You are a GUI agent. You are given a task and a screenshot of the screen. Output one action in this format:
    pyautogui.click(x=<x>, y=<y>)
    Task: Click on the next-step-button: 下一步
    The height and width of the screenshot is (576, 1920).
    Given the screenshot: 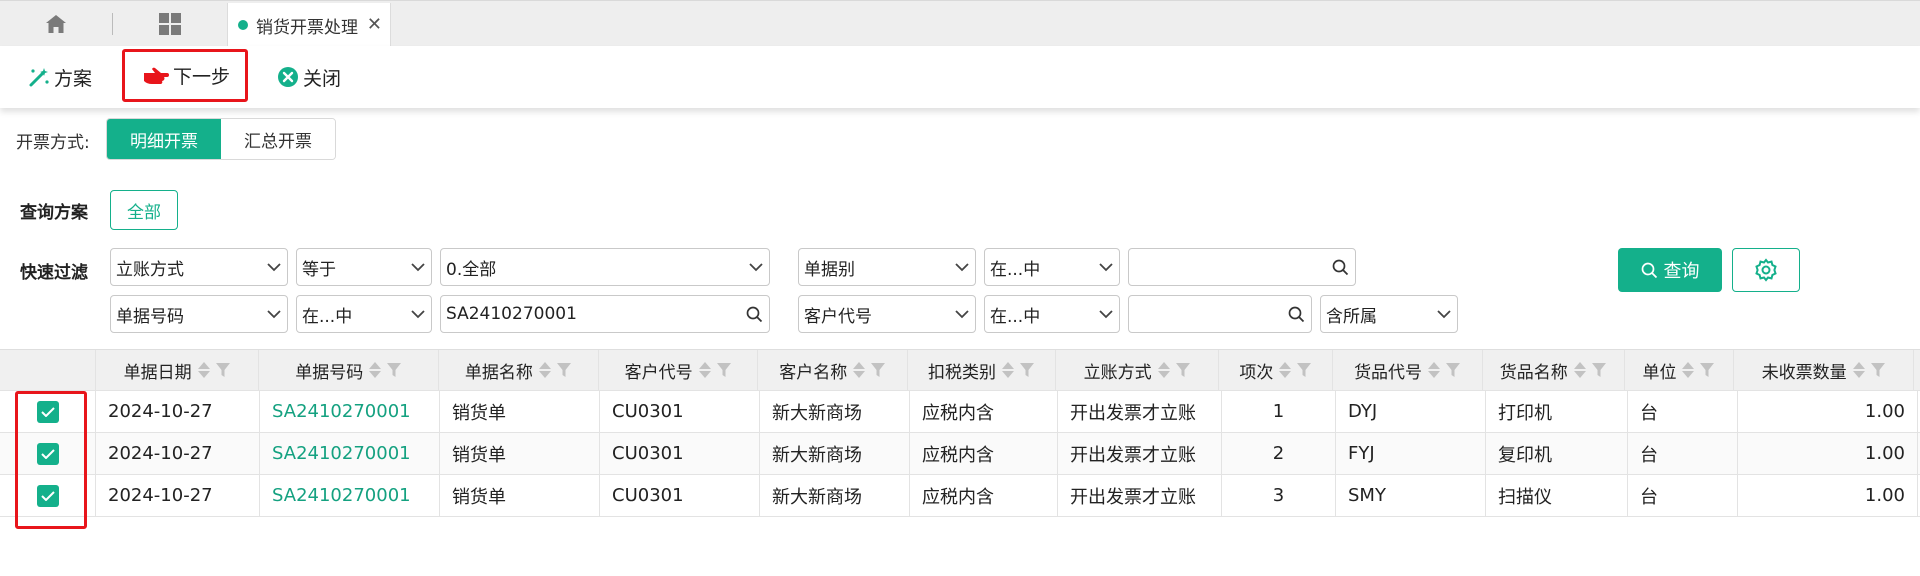 What is the action you would take?
    pyautogui.click(x=185, y=75)
    